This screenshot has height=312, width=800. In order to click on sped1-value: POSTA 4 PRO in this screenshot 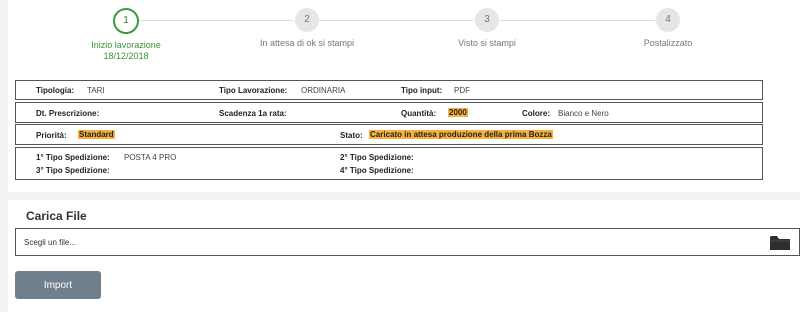, I will do `click(150, 157)`.